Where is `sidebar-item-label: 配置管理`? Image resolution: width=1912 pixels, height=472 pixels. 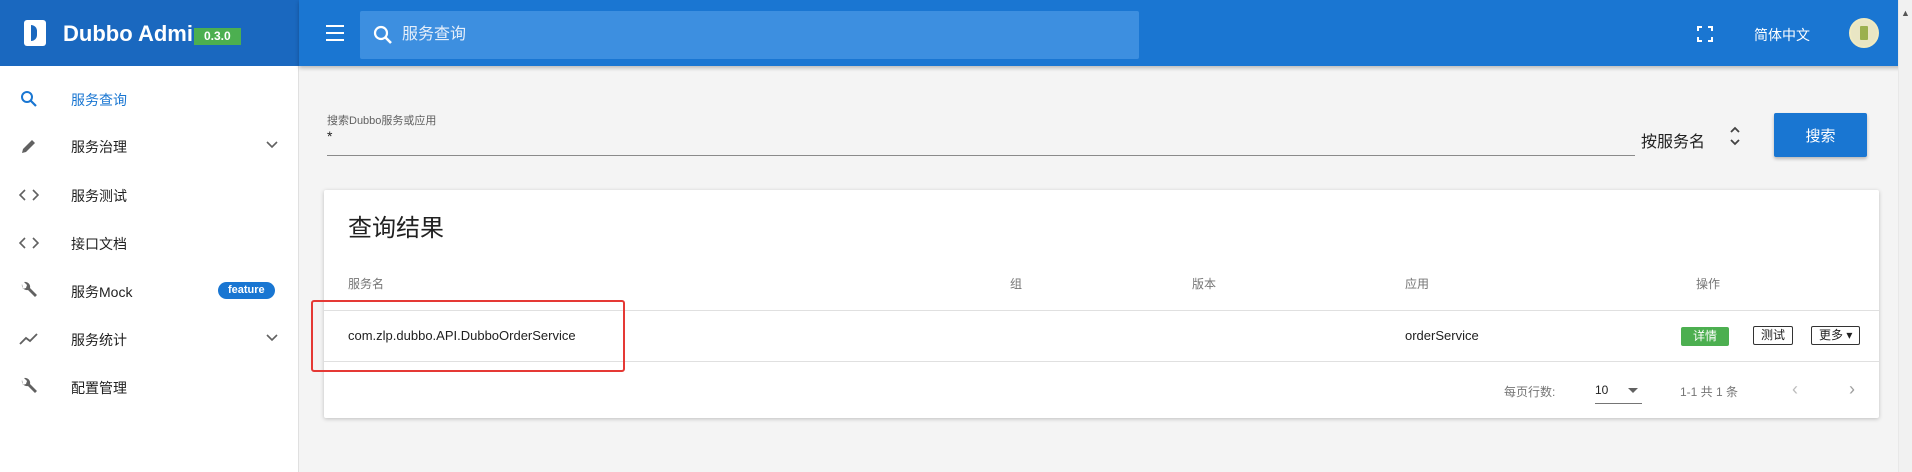
sidebar-item-label: 配置管理 is located at coordinates (99, 388).